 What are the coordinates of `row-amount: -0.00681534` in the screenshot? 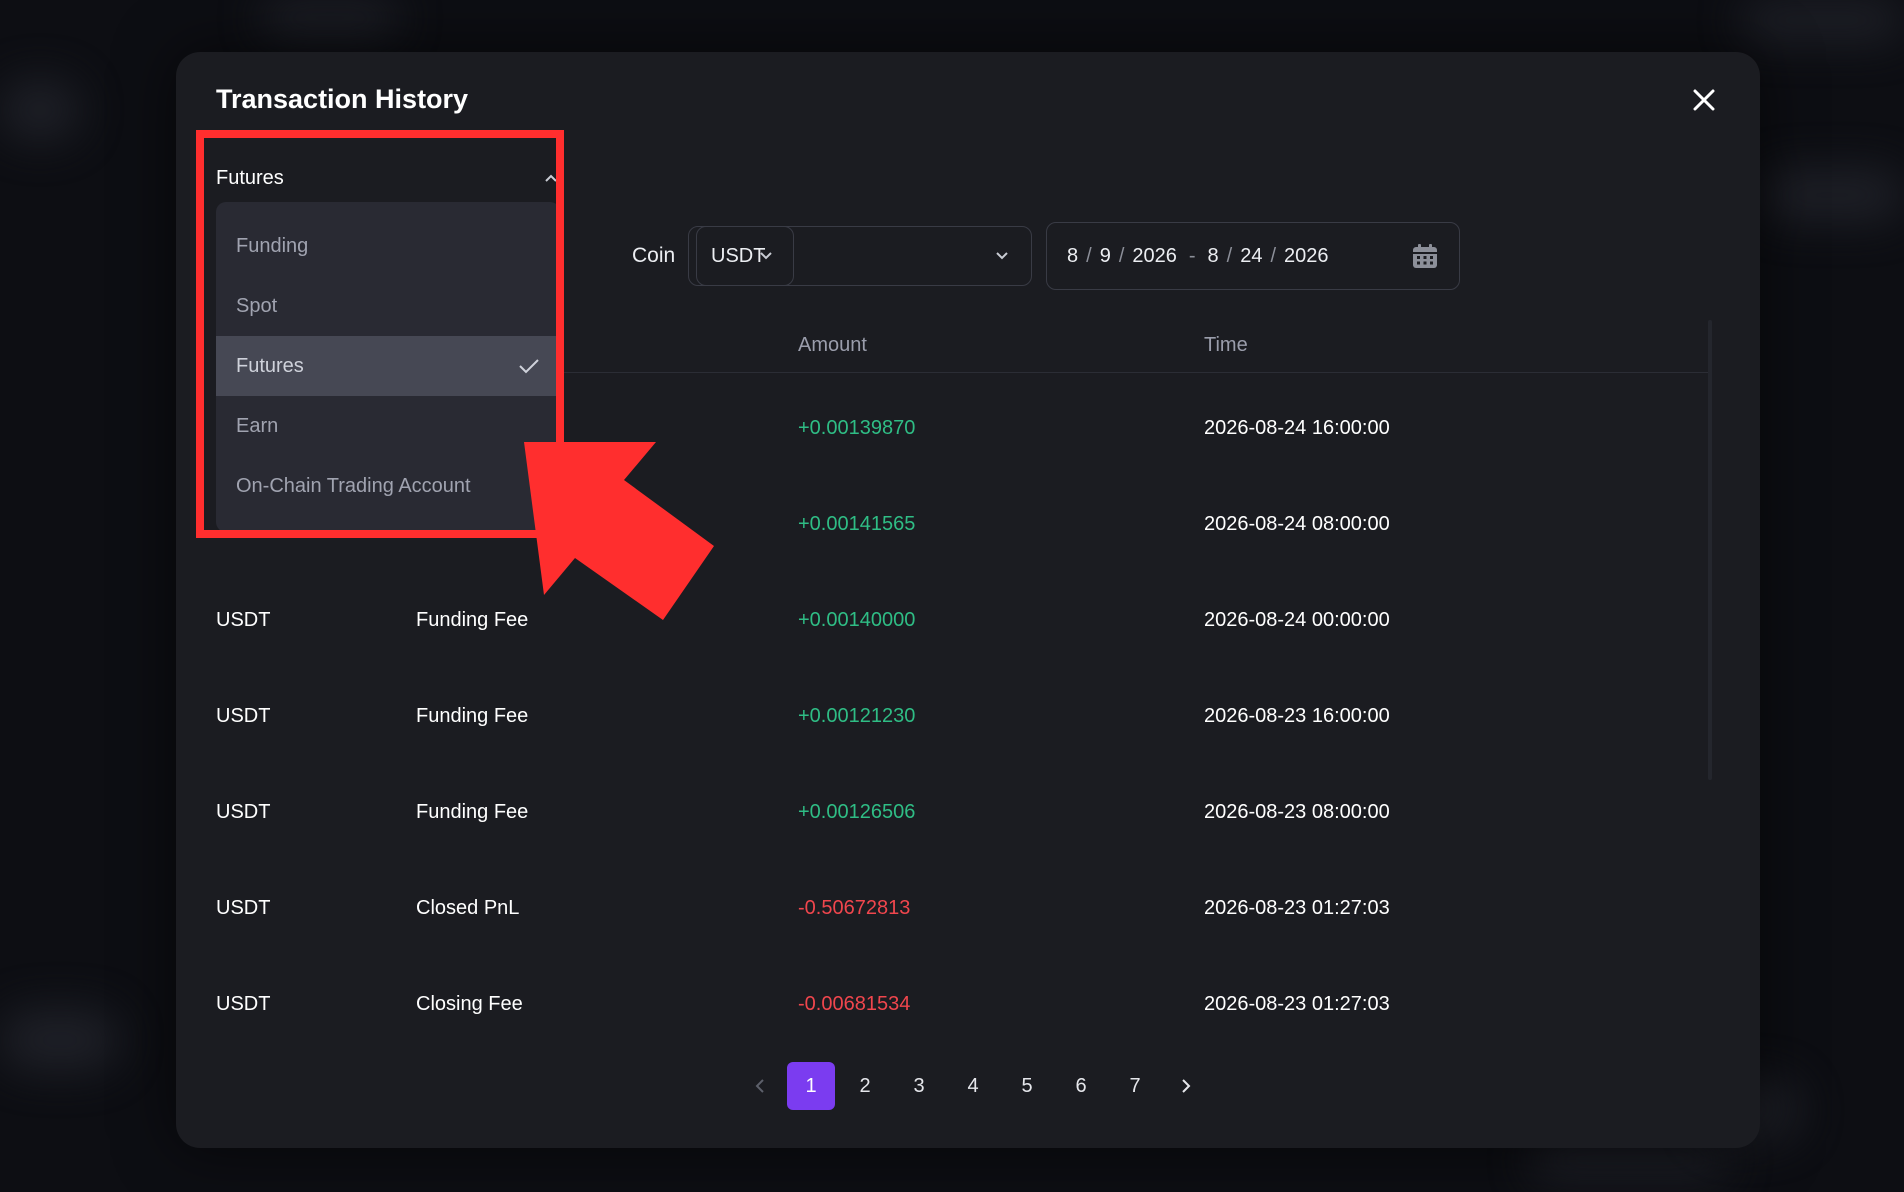 It's located at (854, 1004).